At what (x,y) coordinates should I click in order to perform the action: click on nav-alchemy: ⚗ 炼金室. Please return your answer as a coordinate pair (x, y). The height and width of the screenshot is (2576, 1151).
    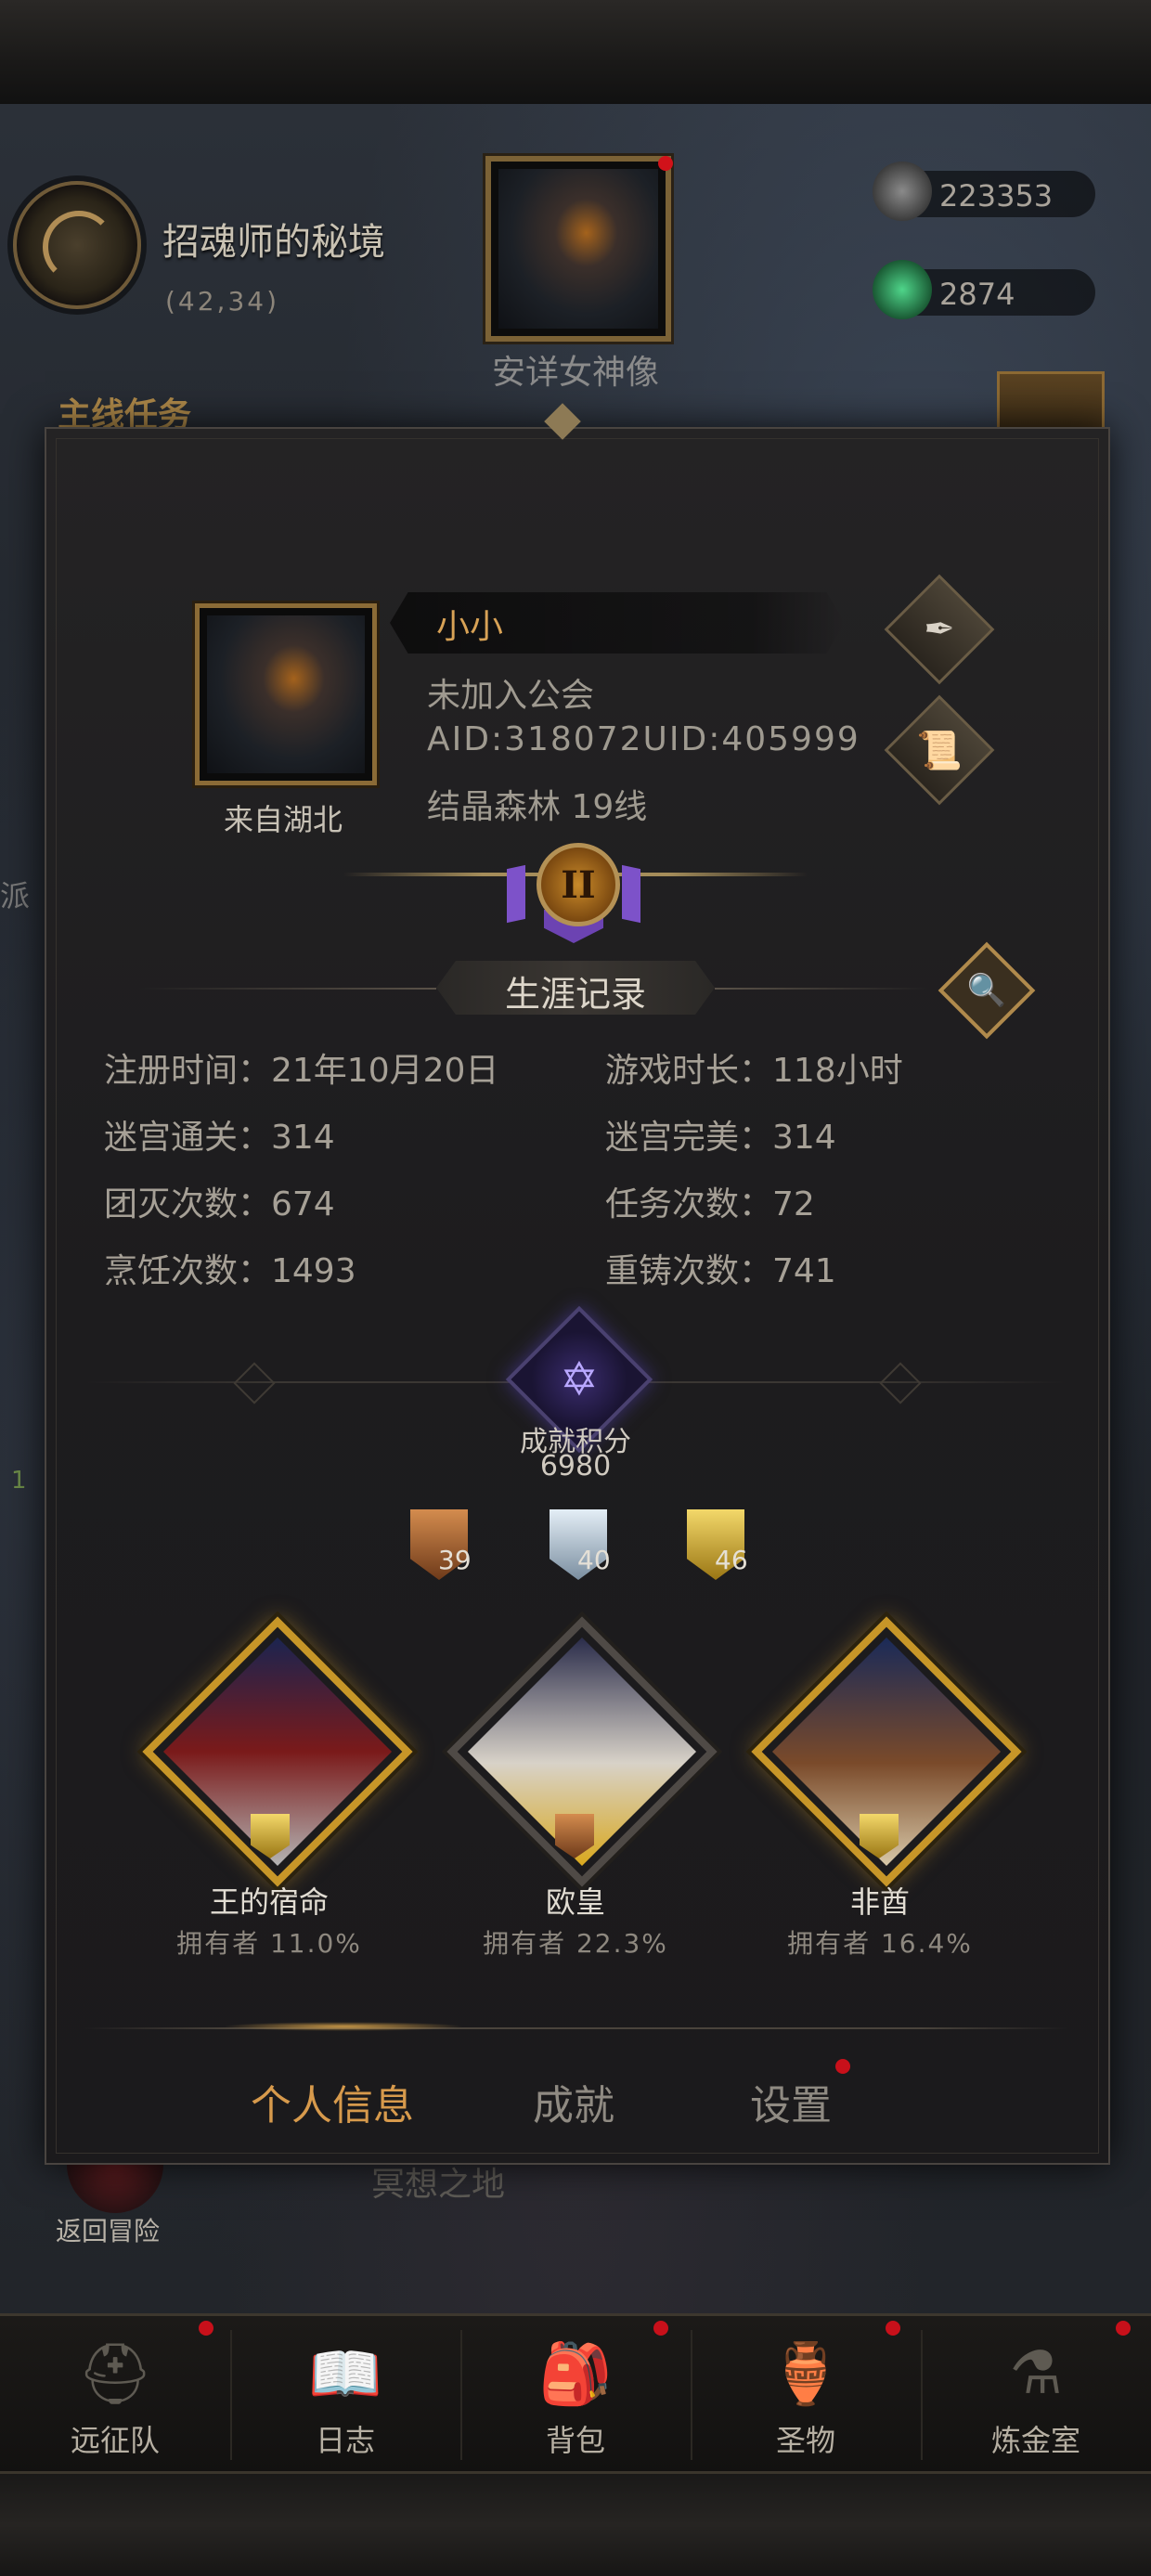
    Looking at the image, I should click on (1036, 2392).